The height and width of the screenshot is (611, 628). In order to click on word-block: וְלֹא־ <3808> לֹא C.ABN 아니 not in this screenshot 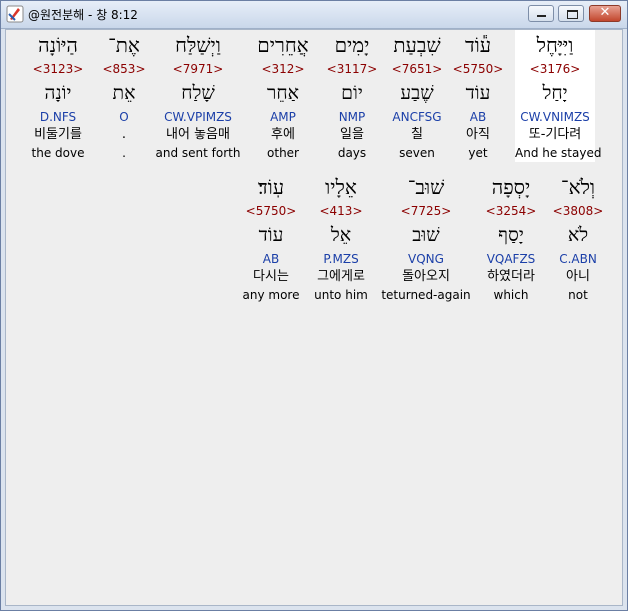, I will do `click(578, 238)`.